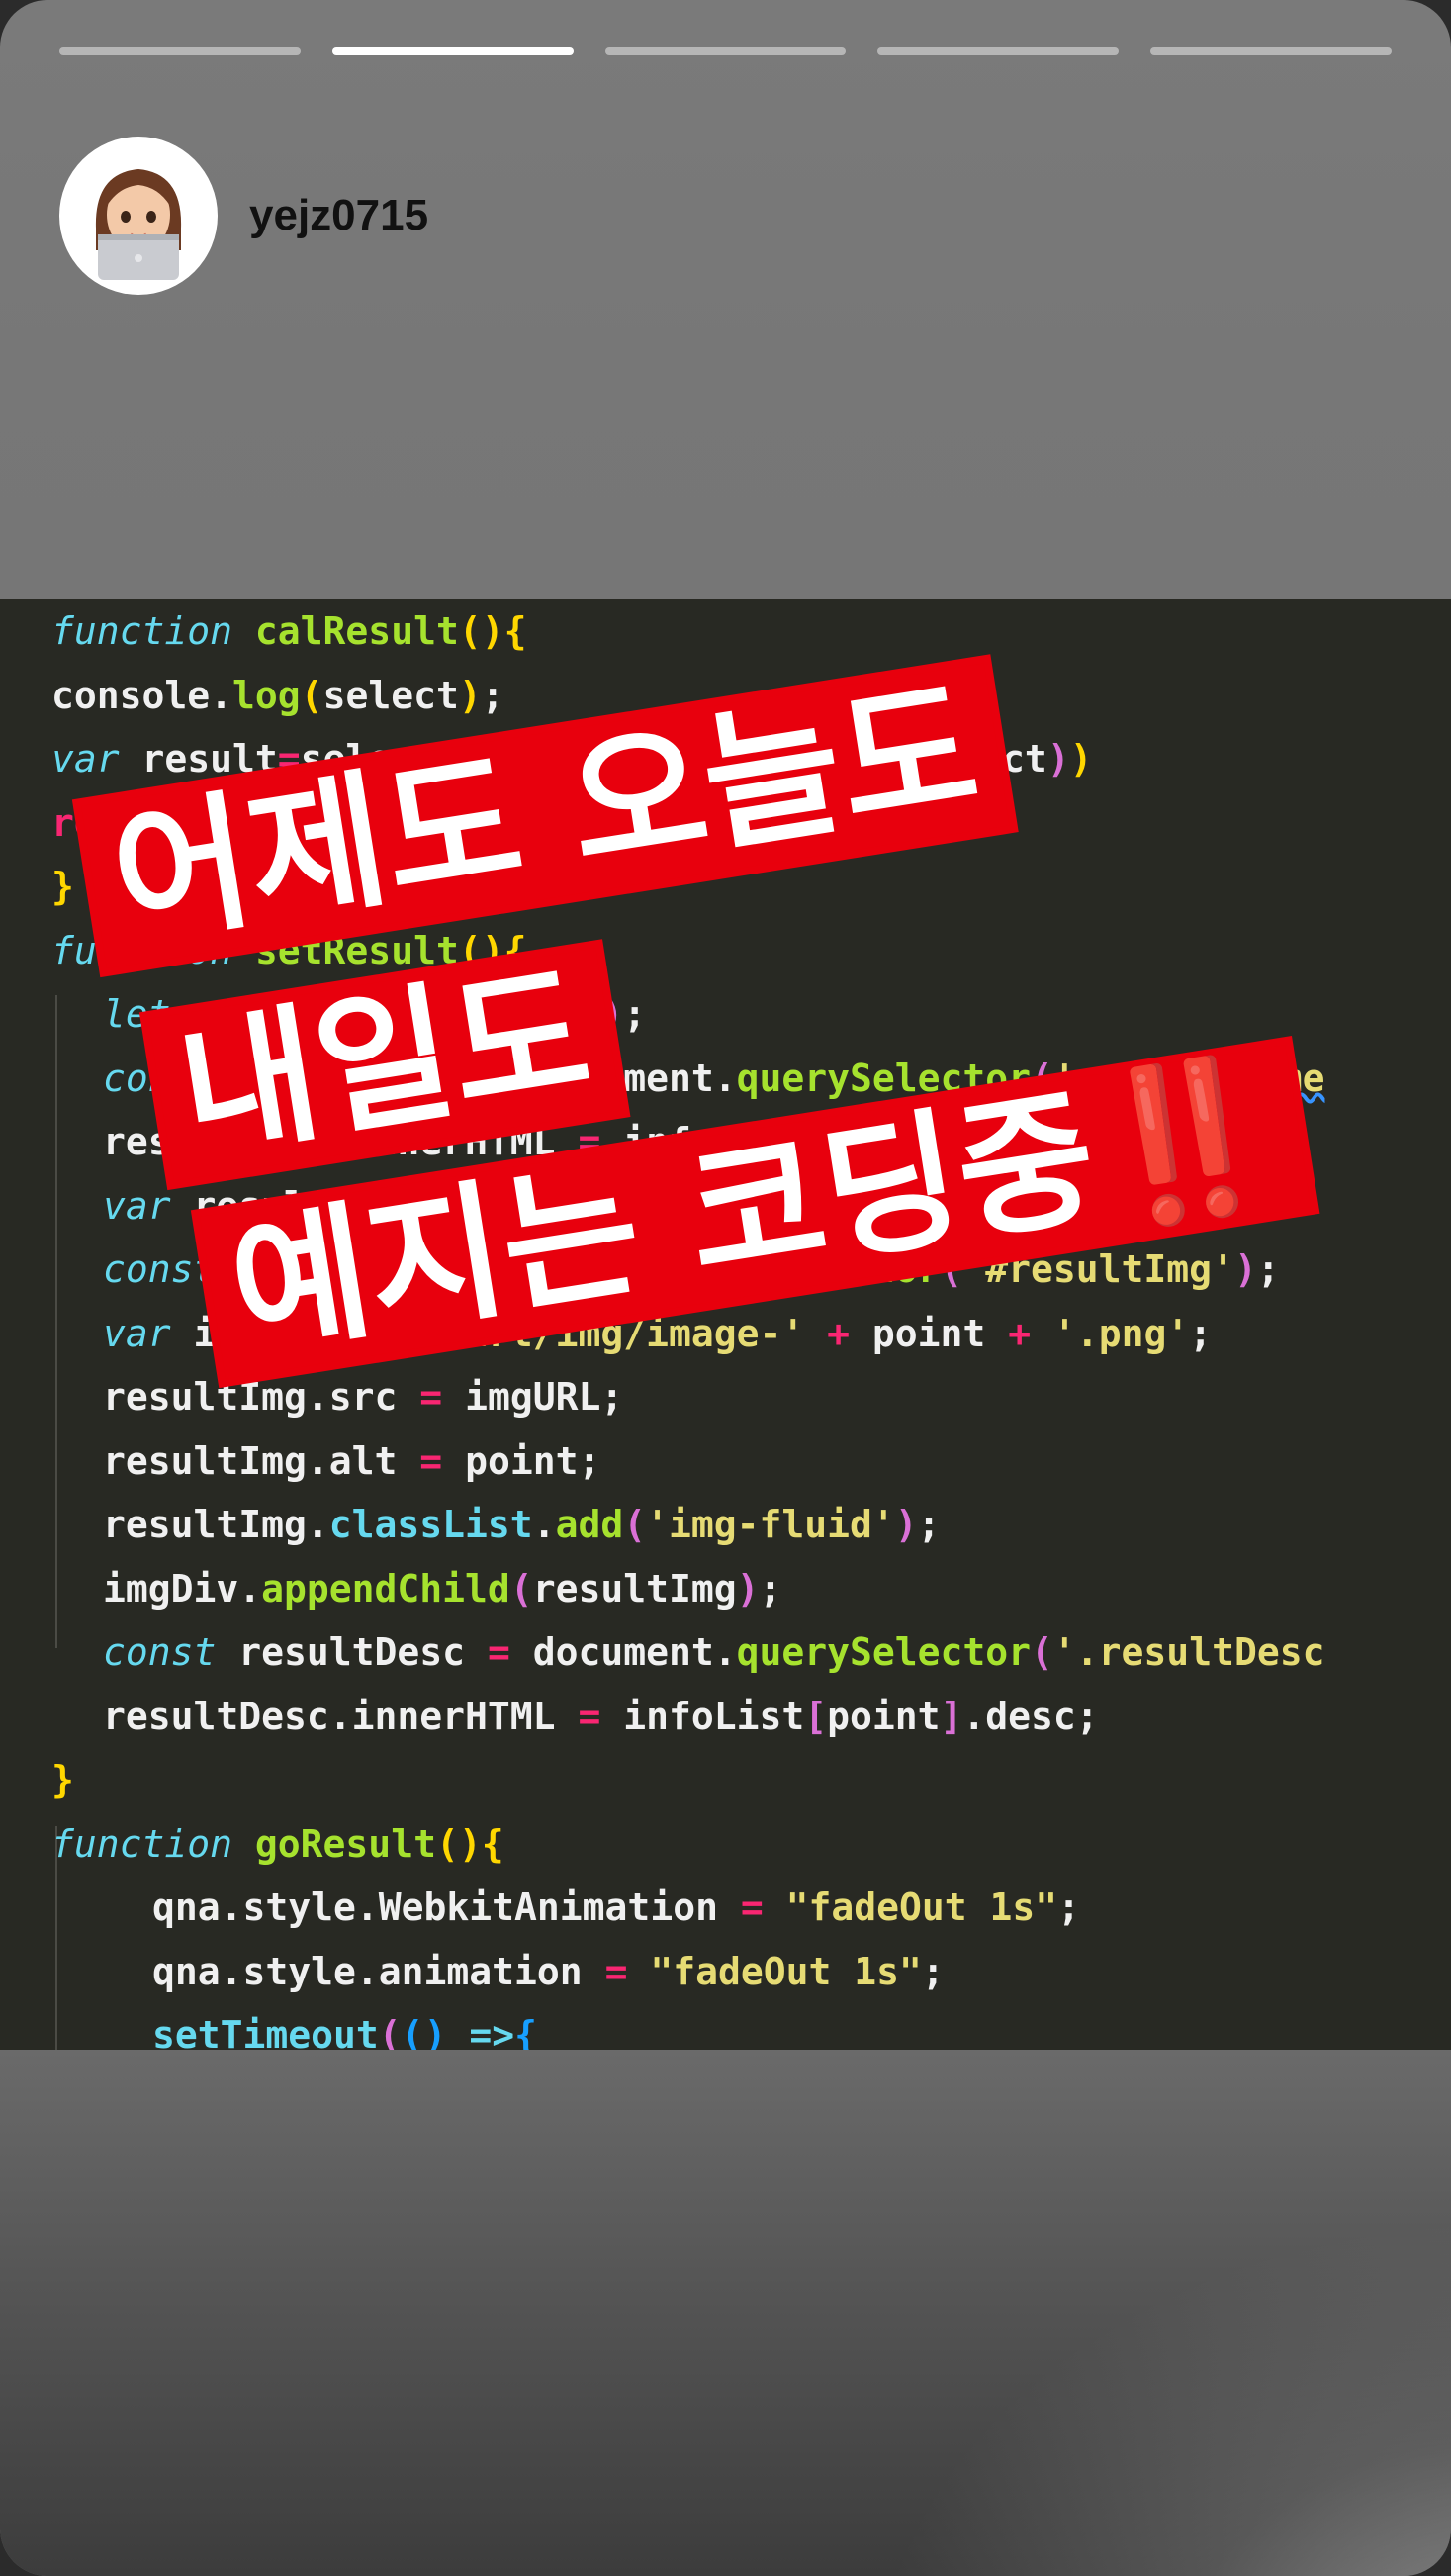 The height and width of the screenshot is (2576, 1451). What do you see at coordinates (430, 1524) in the screenshot?
I see `code-token: classList` at bounding box center [430, 1524].